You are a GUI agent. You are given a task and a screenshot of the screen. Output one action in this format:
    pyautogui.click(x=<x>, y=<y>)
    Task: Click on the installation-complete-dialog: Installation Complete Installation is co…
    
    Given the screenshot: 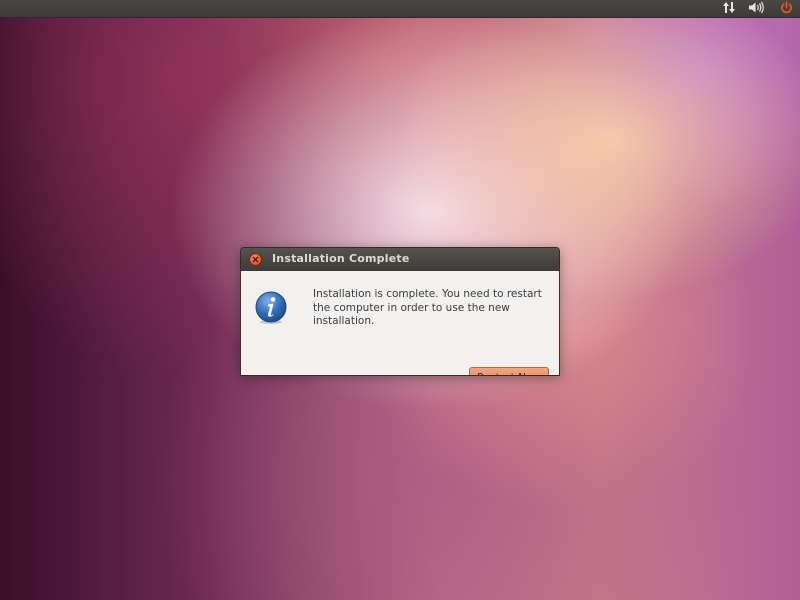 What is the action you would take?
    pyautogui.click(x=400, y=311)
    